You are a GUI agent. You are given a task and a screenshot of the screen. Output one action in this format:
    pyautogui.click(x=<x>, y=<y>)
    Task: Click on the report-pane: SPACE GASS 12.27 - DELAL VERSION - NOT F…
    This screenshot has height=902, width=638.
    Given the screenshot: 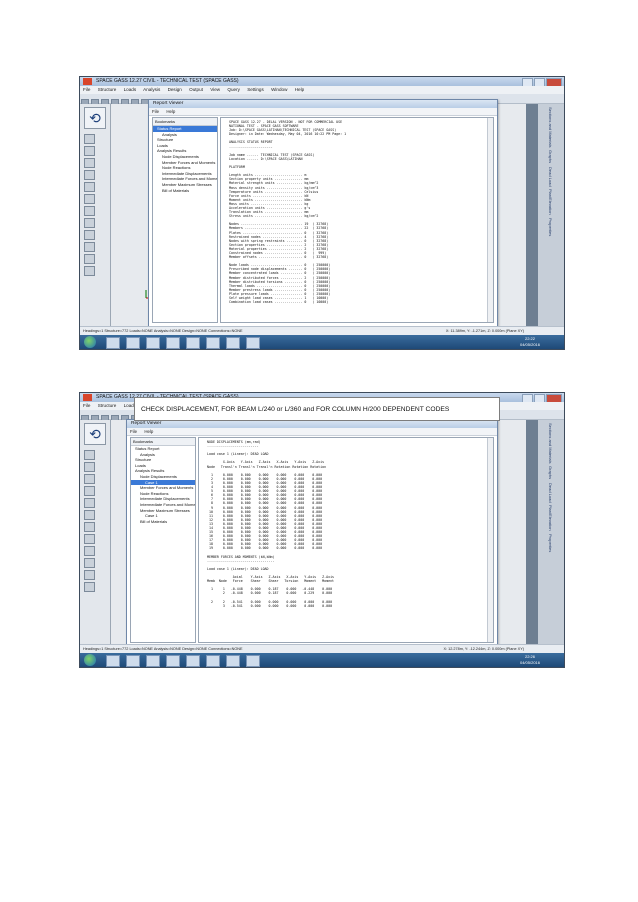 What is the action you would take?
    pyautogui.click(x=357, y=220)
    